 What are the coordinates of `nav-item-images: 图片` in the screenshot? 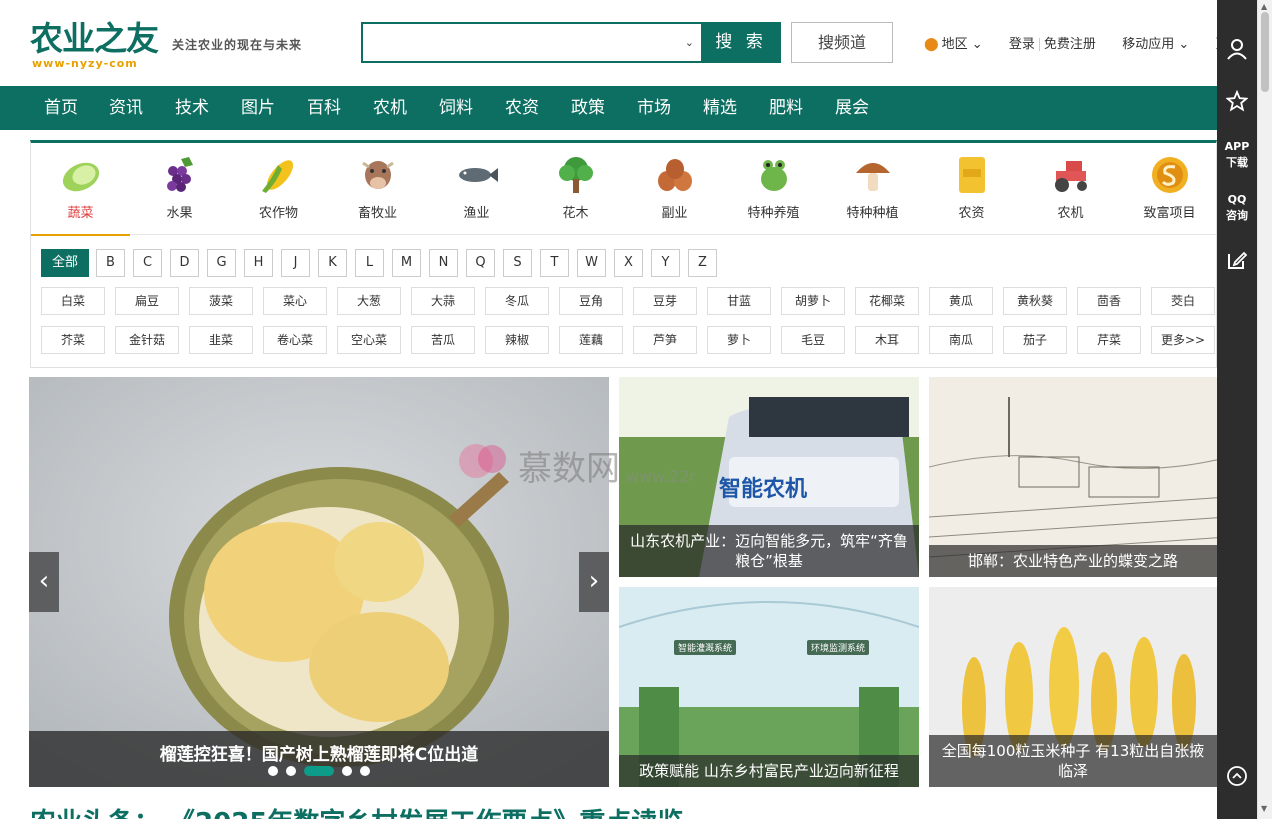 It's located at (258, 108).